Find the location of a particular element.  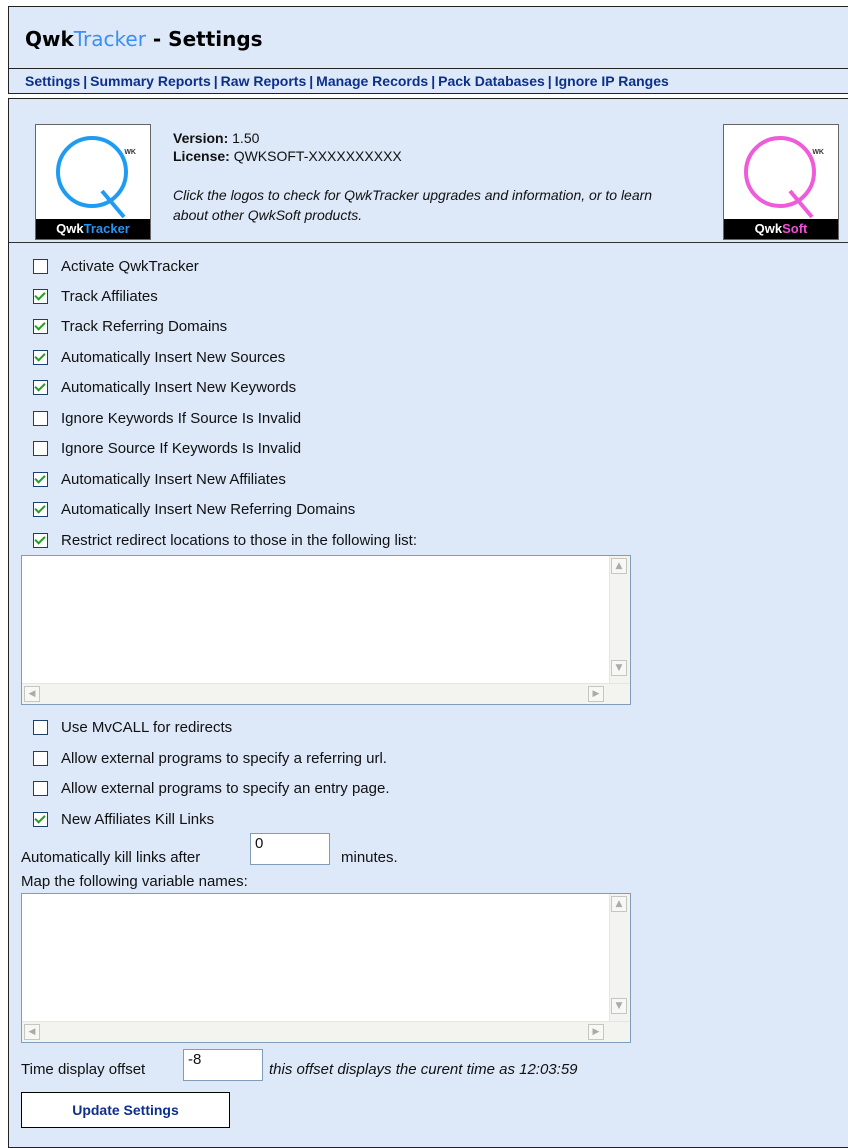

map-variables-label: Map the following variable names: is located at coordinates (134, 881).